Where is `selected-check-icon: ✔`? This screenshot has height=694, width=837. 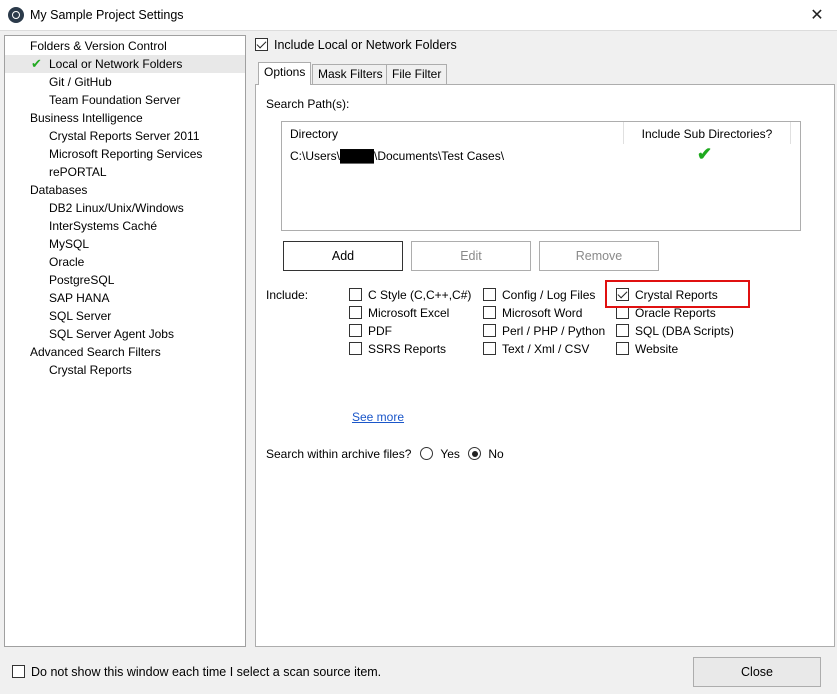 selected-check-icon: ✔ is located at coordinates (36, 63).